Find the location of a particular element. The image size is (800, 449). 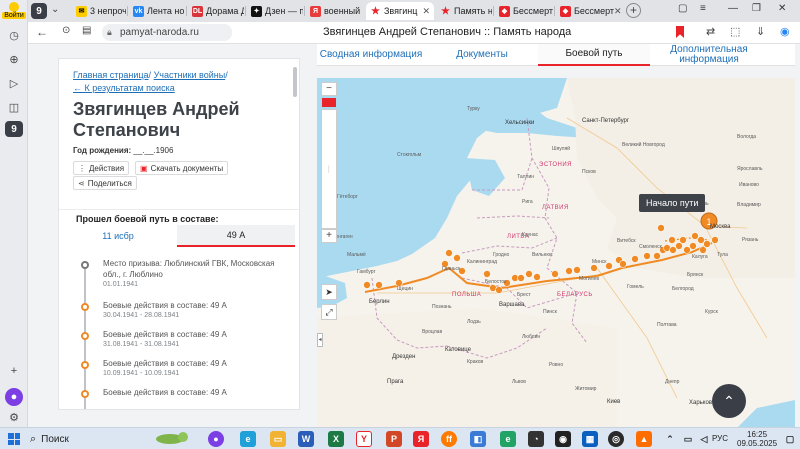

share-button: ⋖ Поделиться is located at coordinates (105, 183).